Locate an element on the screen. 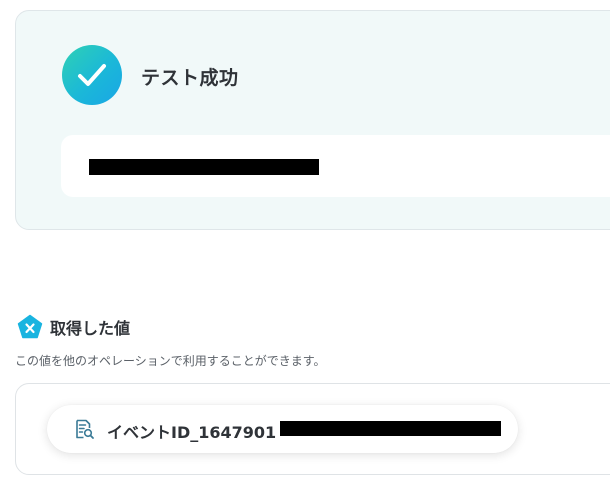 The width and height of the screenshot is (610, 503). test-result-output is located at coordinates (335, 166).